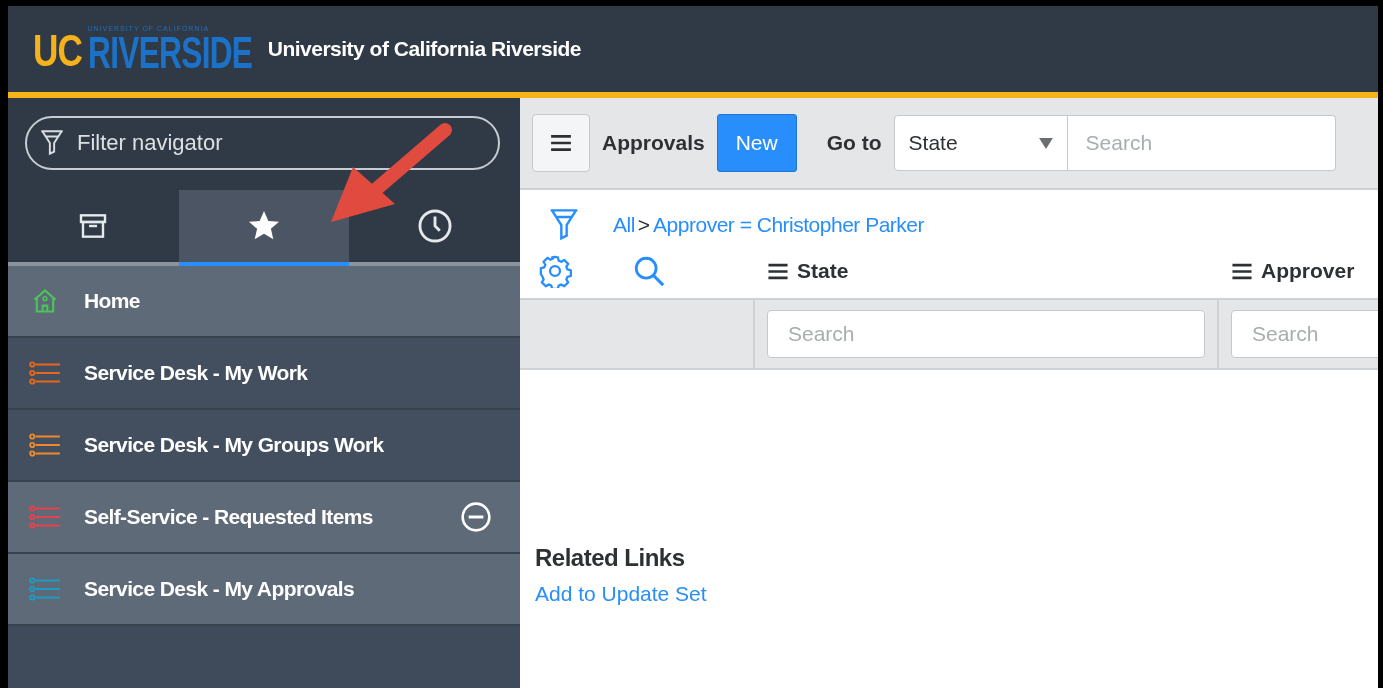 This screenshot has height=688, width=1383. Describe the element at coordinates (169, 52) in the screenshot. I see `logo-name: RIVERSIDE` at that location.